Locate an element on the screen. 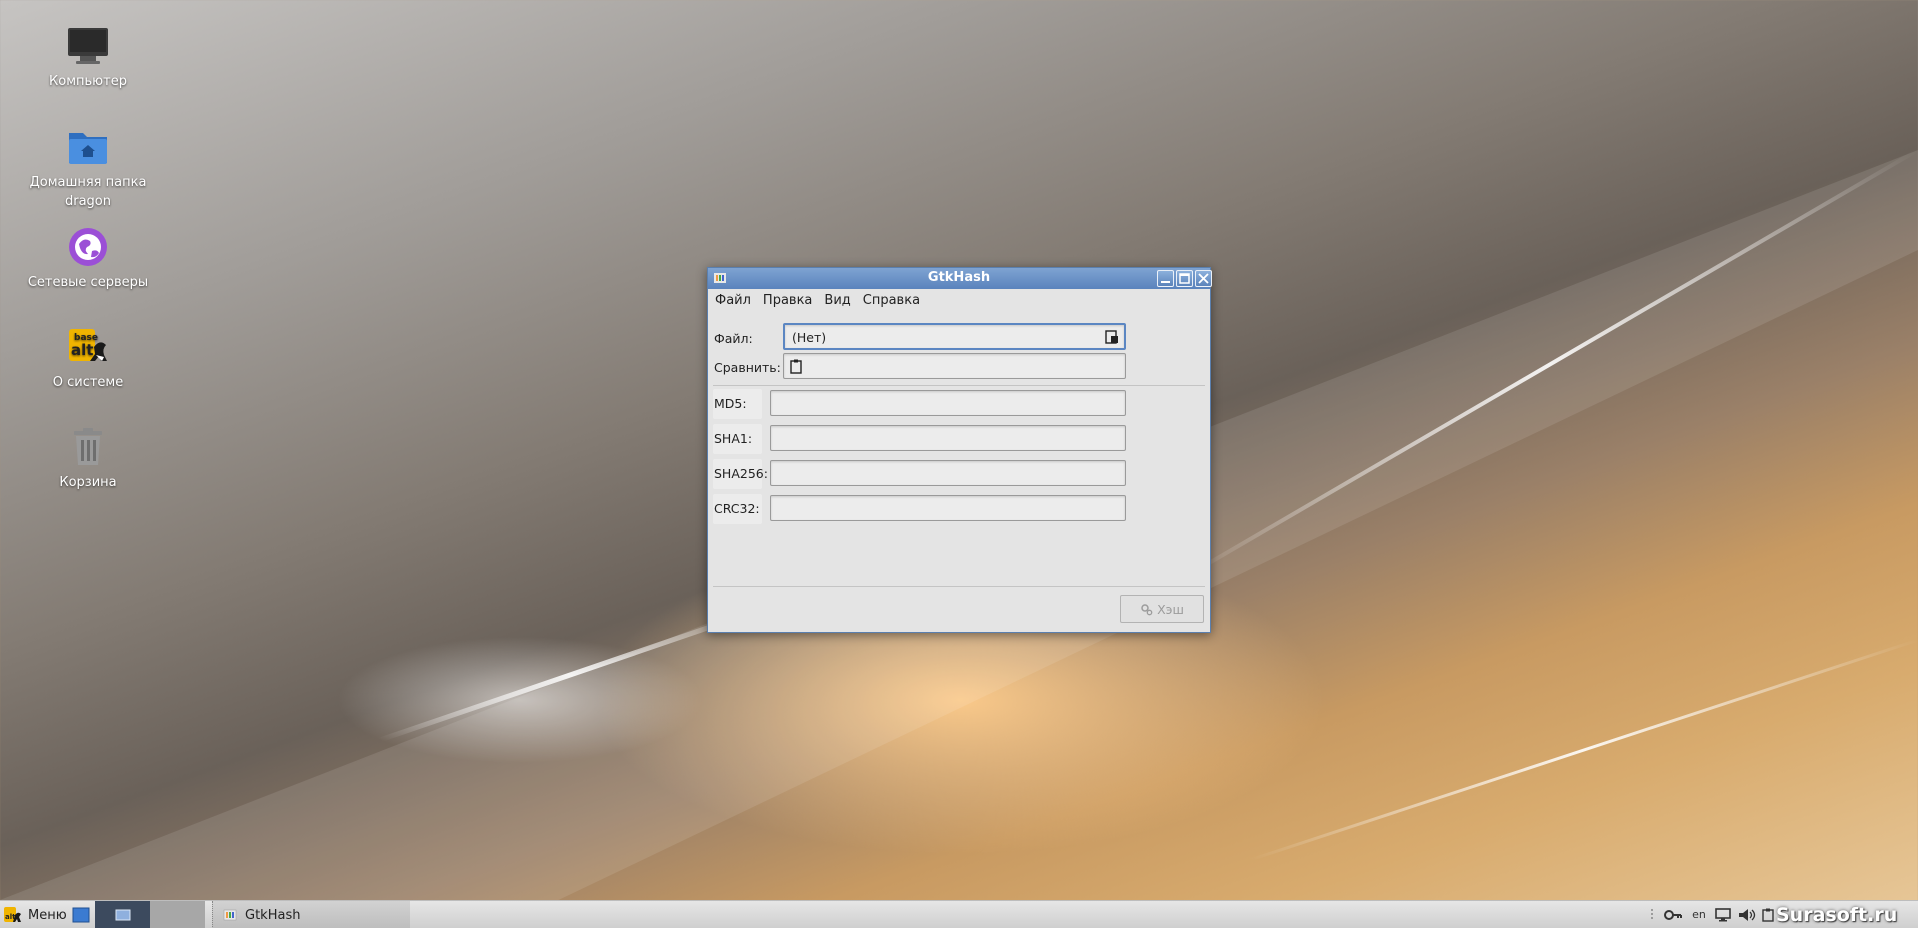  taskbar: alt Меню GtkHash en Surasoft.ru is located at coordinates (959, 914).